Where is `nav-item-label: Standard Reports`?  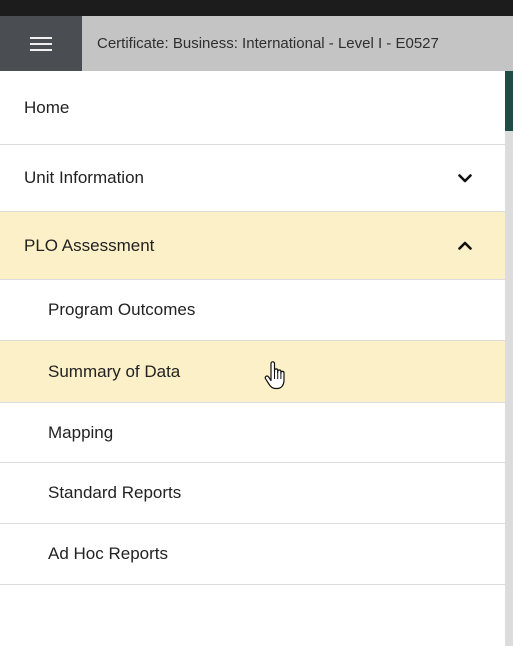 nav-item-label: Standard Reports is located at coordinates (115, 492).